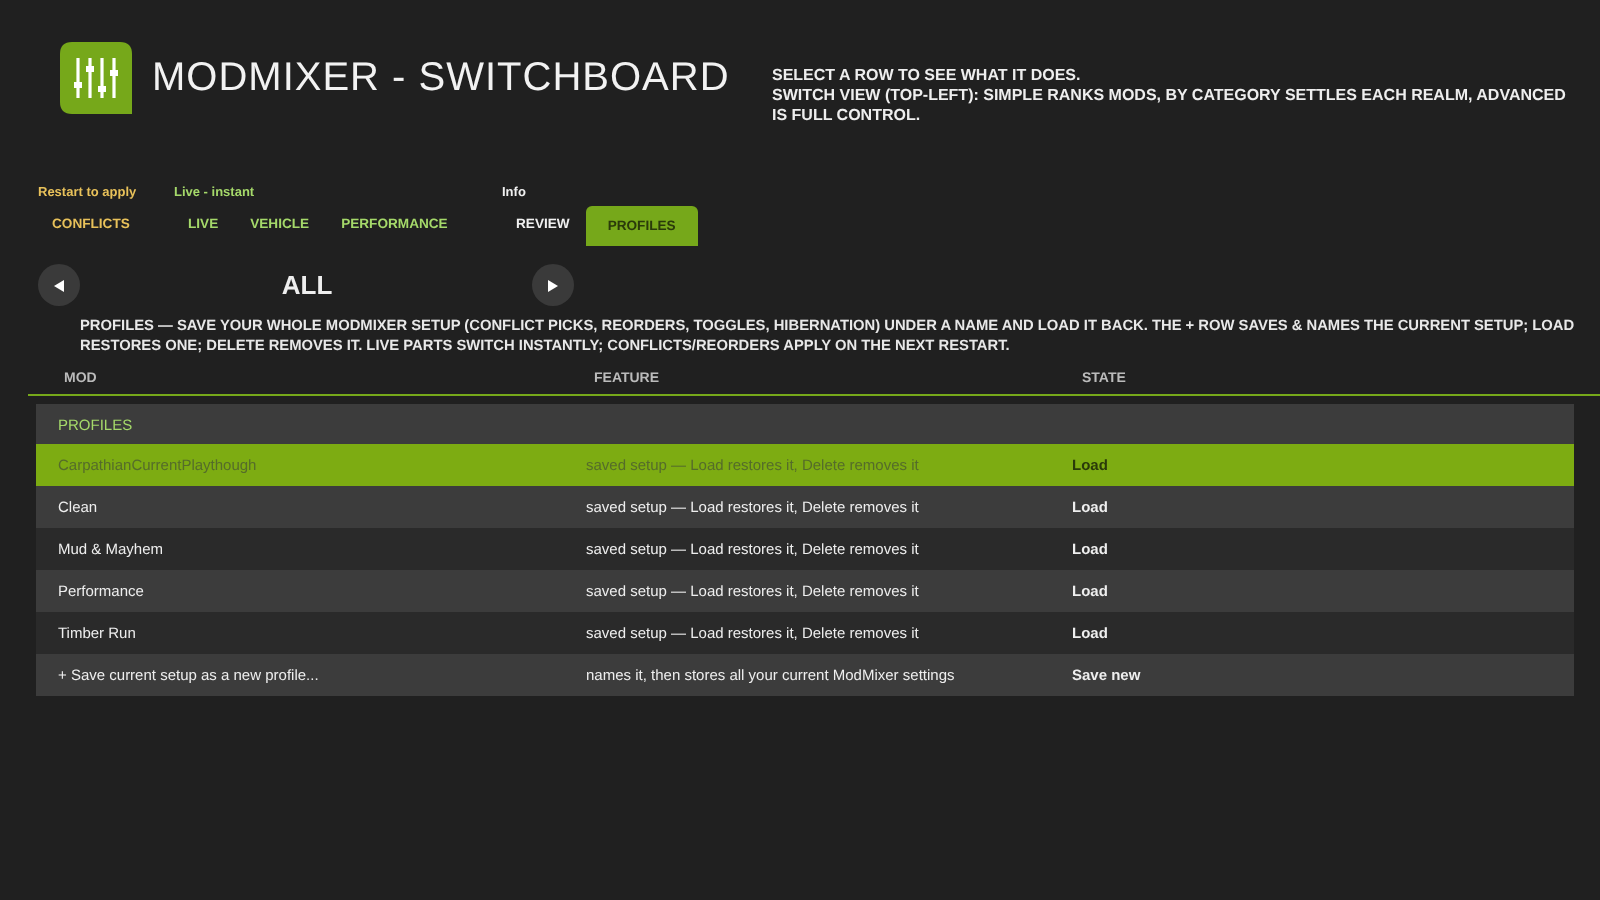  What do you see at coordinates (441, 78) in the screenshot?
I see `app-title: MODMIXER - SWITCHBOARD` at bounding box center [441, 78].